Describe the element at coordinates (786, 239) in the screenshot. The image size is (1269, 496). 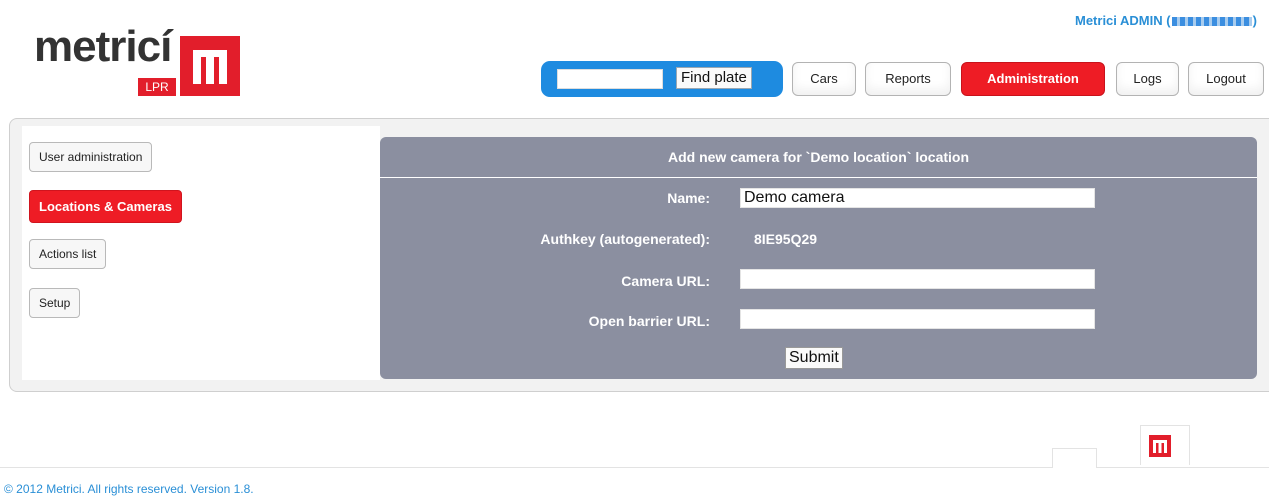
I see `authkey-value: 8IE95Q29` at that location.